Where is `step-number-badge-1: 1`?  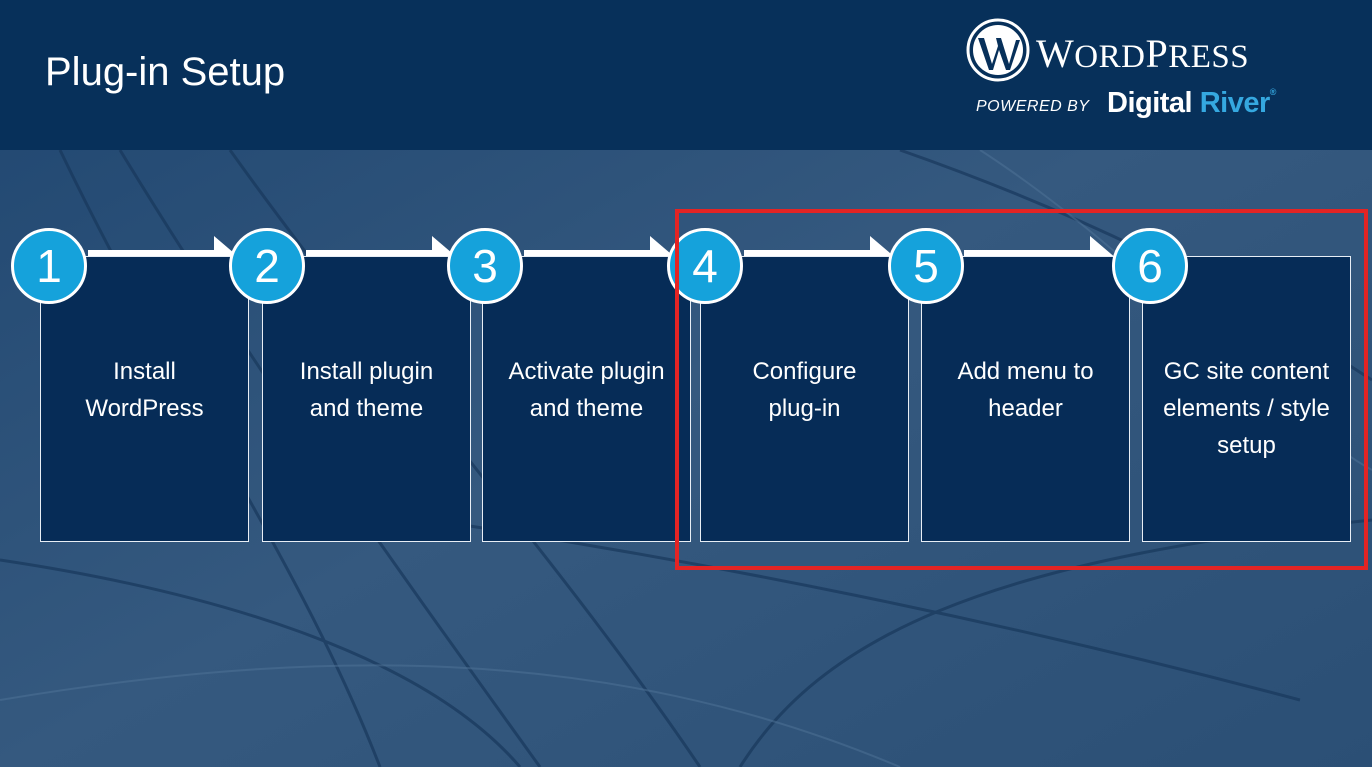
step-number-badge-1: 1 is located at coordinates (49, 266).